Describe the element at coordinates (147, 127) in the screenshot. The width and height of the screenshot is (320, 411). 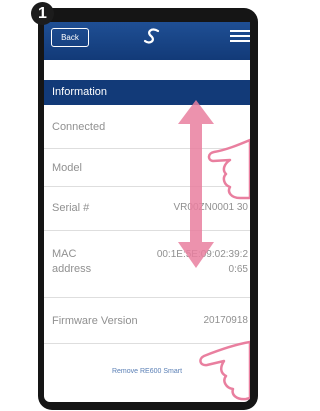
I see `info-row-connected: Connected` at that location.